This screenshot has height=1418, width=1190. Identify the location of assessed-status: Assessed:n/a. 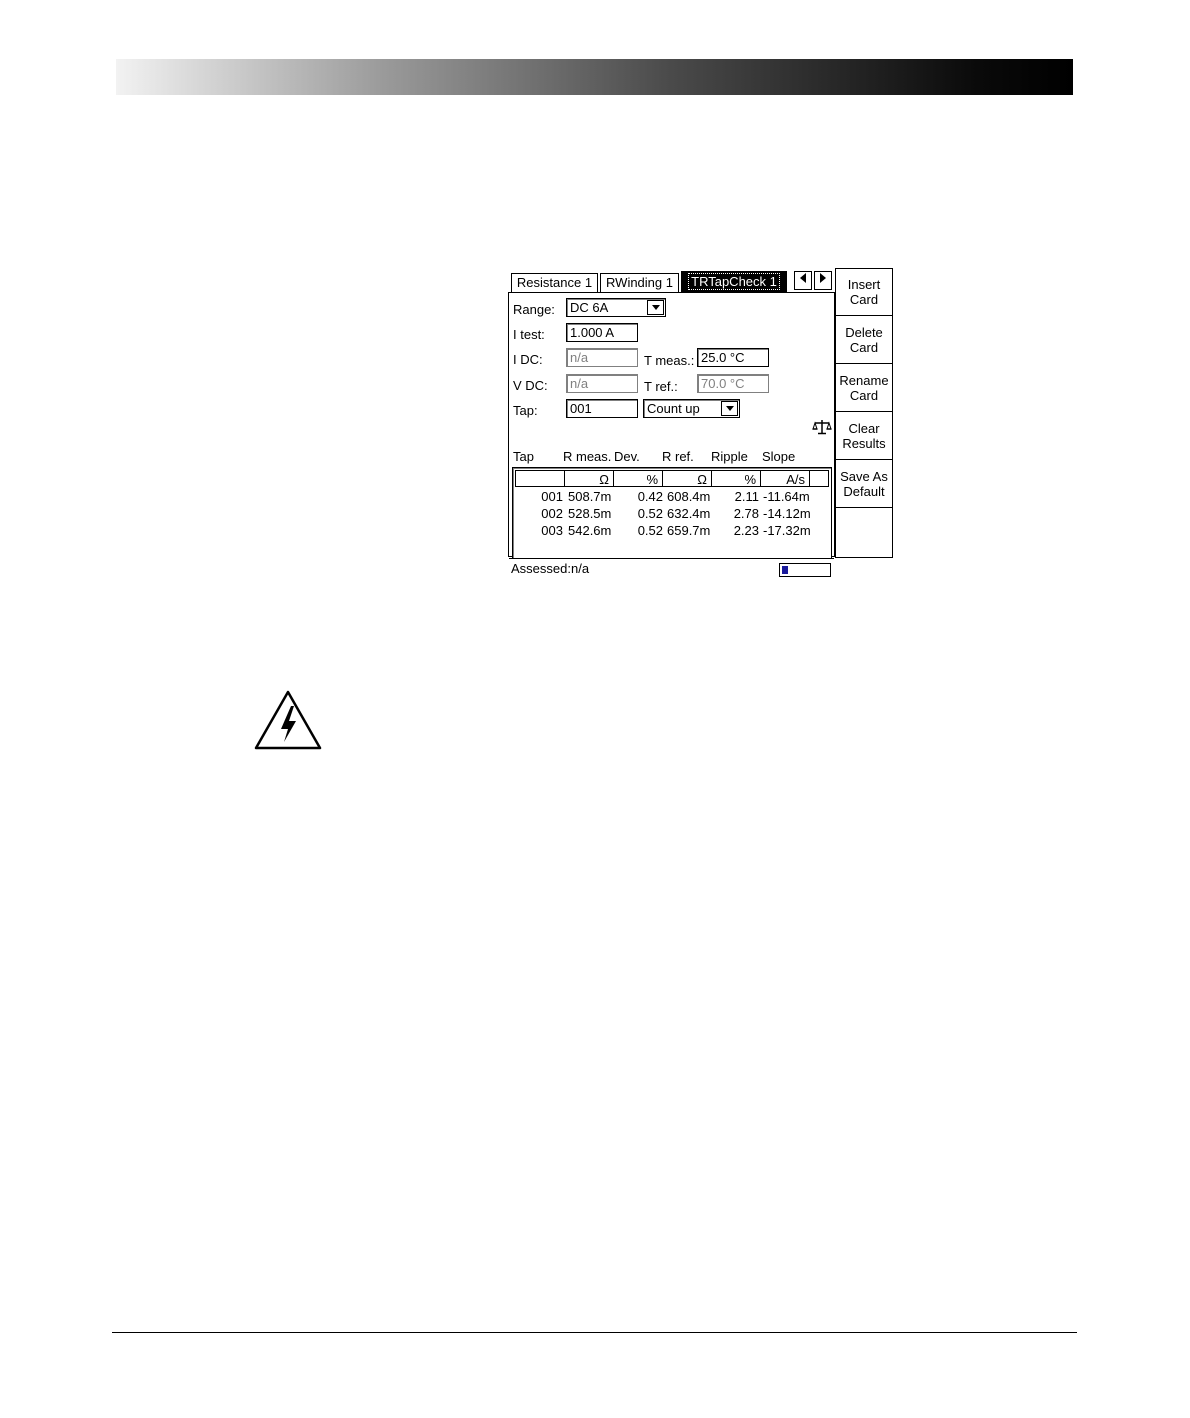
(550, 568).